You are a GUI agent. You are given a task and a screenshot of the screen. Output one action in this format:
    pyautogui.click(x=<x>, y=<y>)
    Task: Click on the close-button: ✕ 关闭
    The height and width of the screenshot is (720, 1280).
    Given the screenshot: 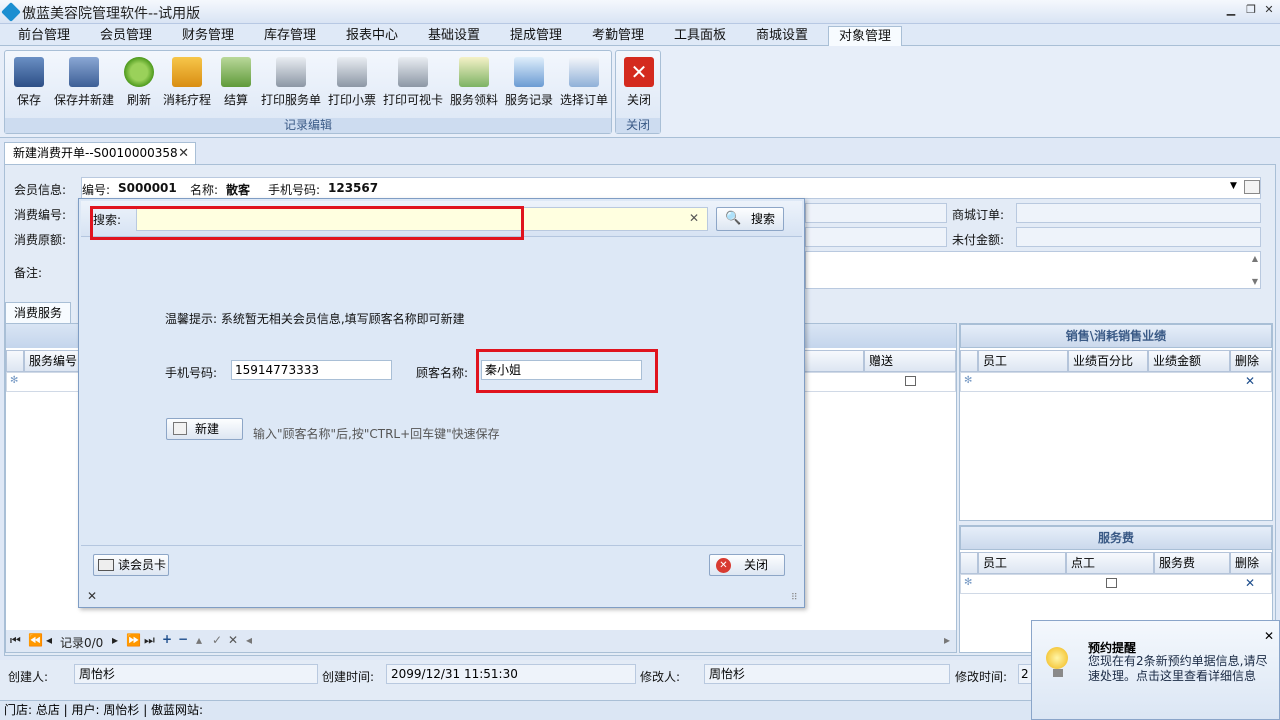 What is the action you would take?
    pyautogui.click(x=639, y=84)
    